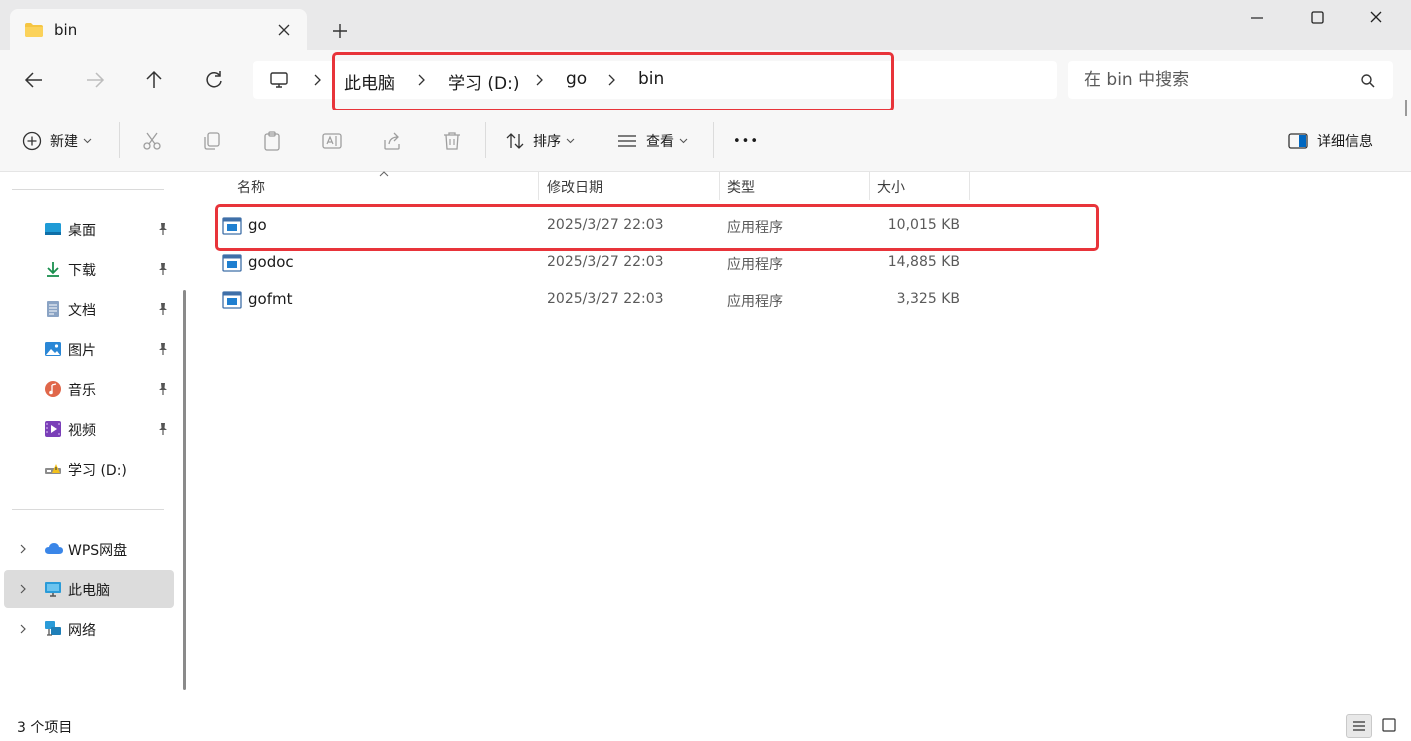  I want to click on music-icon, so click(53, 389).